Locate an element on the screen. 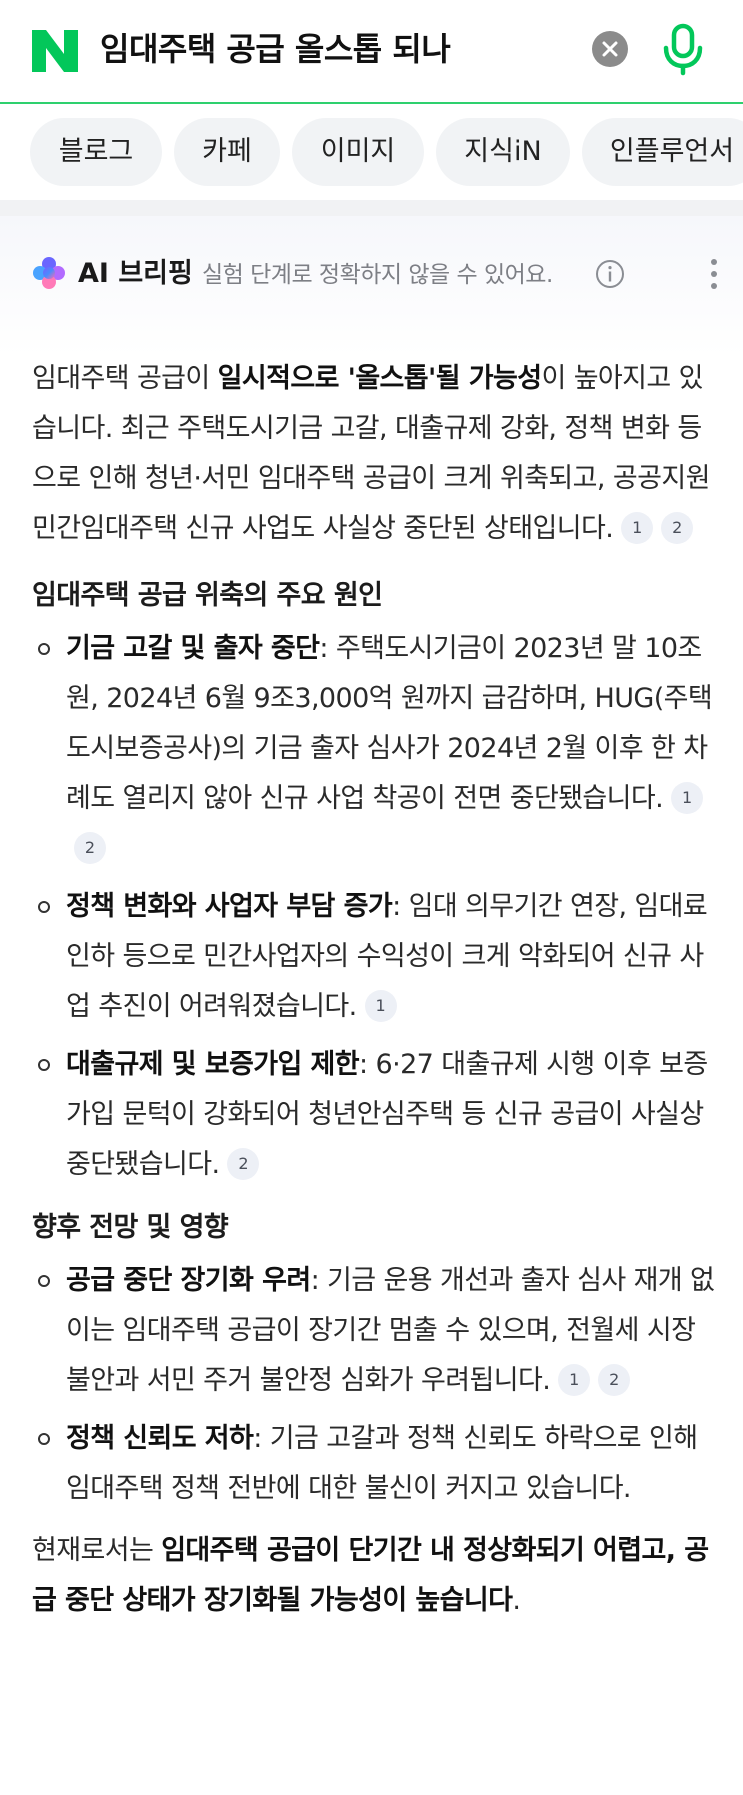 Image resolution: width=743 pixels, height=1795 pixels. clear-search-button is located at coordinates (610, 49).